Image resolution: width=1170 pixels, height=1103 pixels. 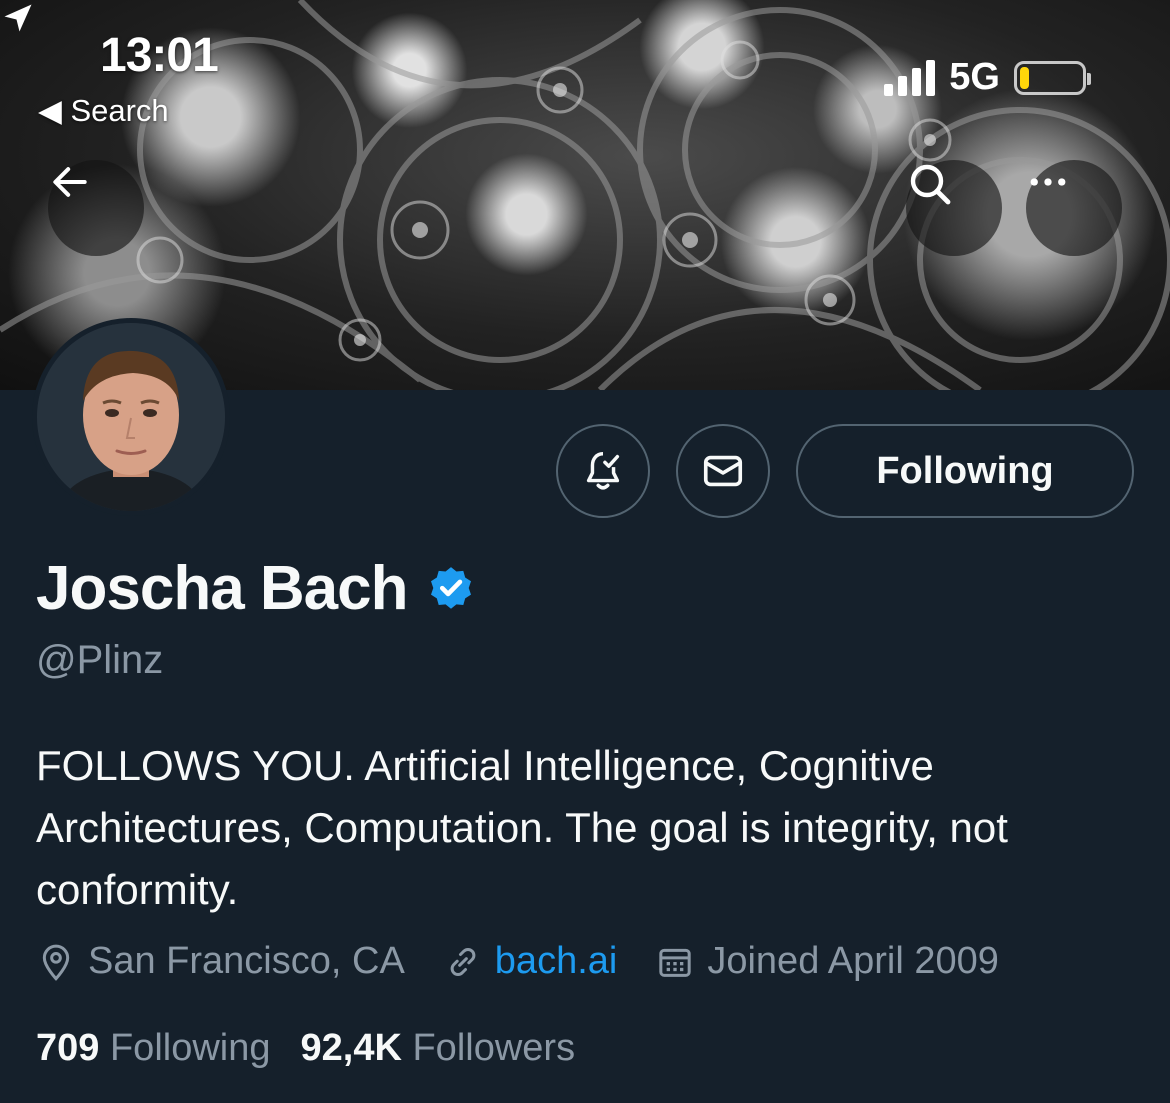 What do you see at coordinates (930, 184) in the screenshot?
I see `search-icon` at bounding box center [930, 184].